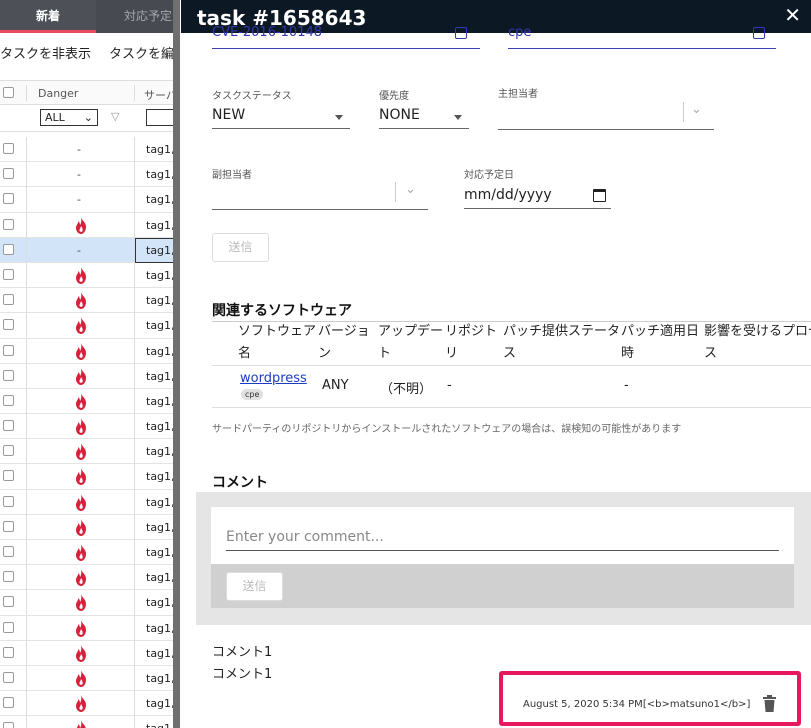  What do you see at coordinates (769, 705) in the screenshot?
I see `trash-icon` at bounding box center [769, 705].